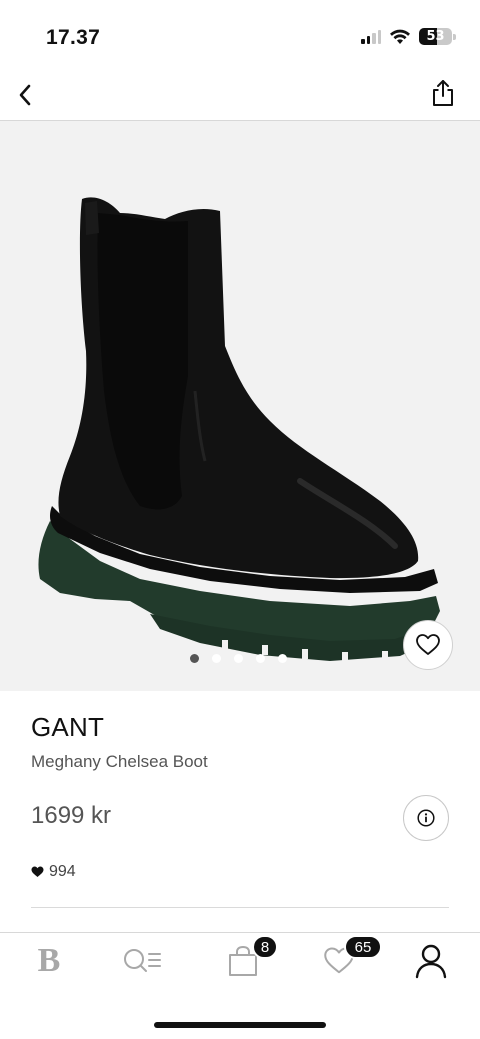 This screenshot has width=480, height=1039. I want to click on chevron-left-icon, so click(25, 95).